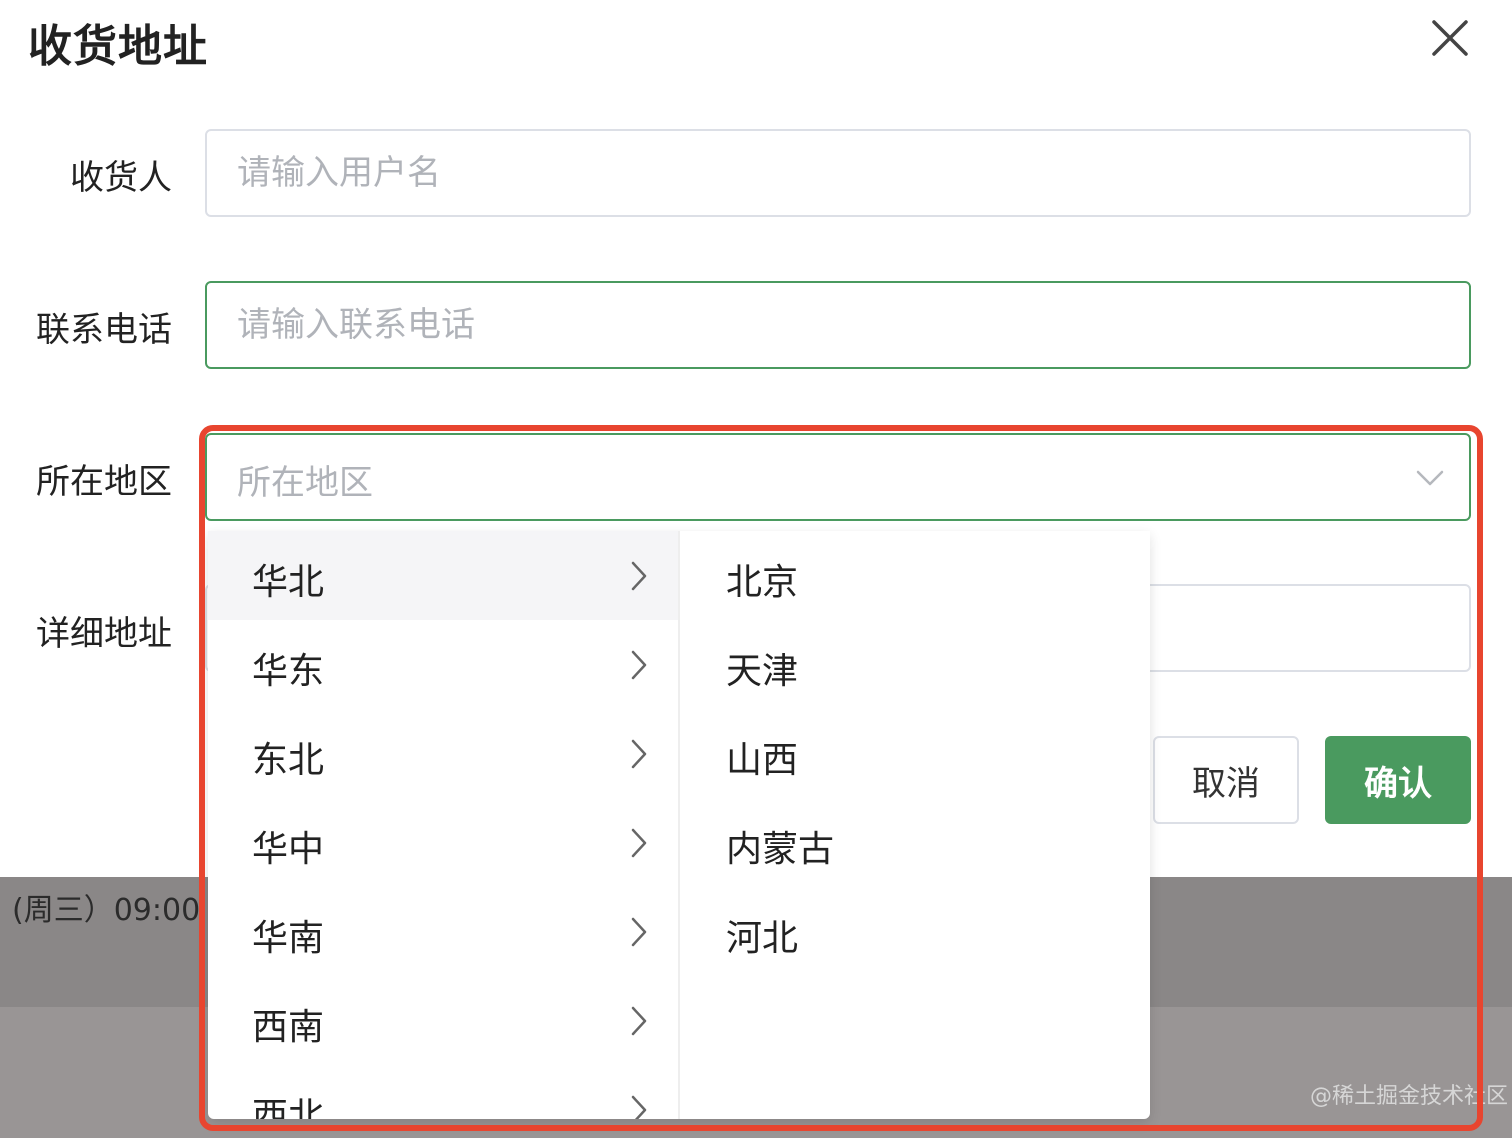 The image size is (1512, 1138). What do you see at coordinates (443, 1020) in the screenshot?
I see `cascader-region-option: 西南` at bounding box center [443, 1020].